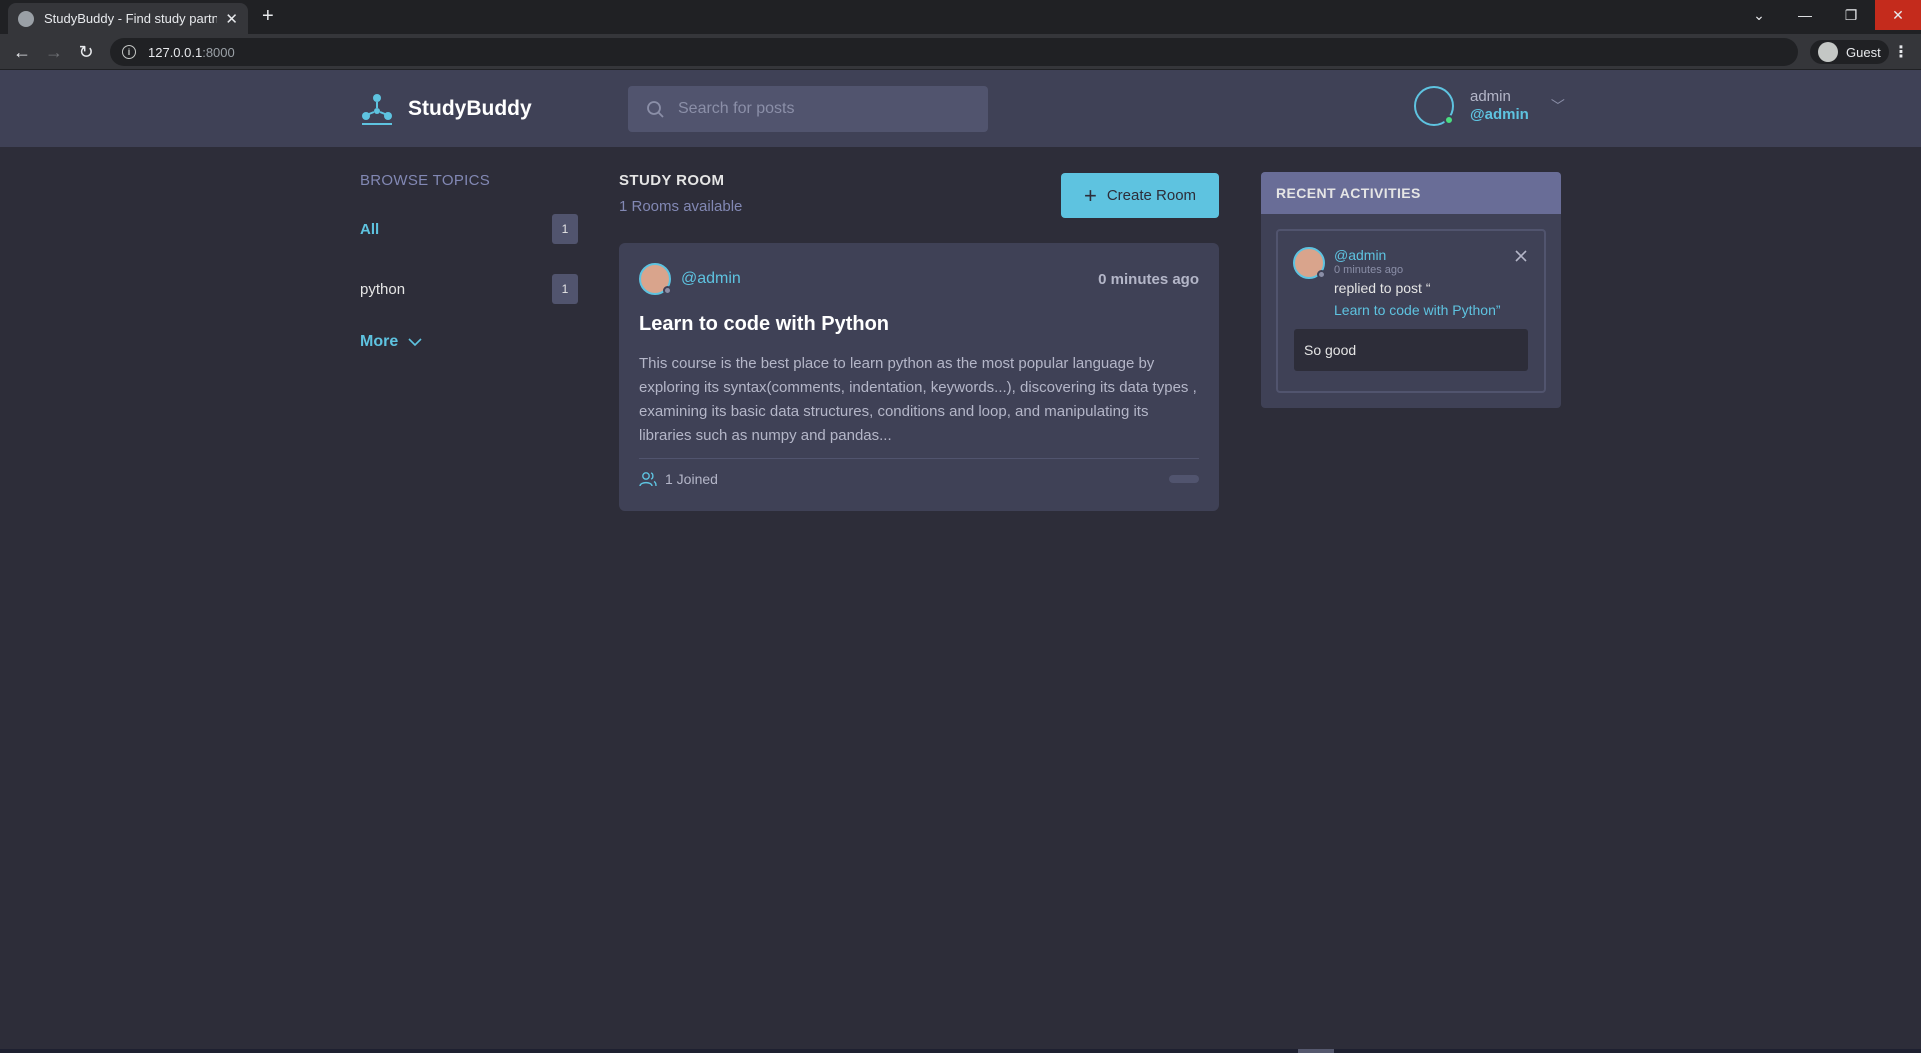  I want to click on chevron-down-icon, so click(415, 342).